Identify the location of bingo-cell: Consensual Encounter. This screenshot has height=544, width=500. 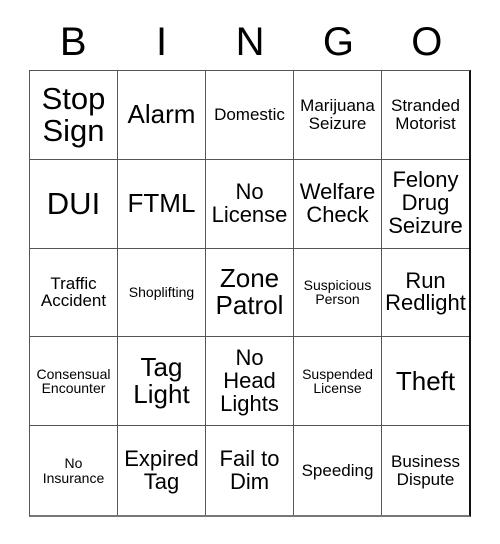
(74, 382).